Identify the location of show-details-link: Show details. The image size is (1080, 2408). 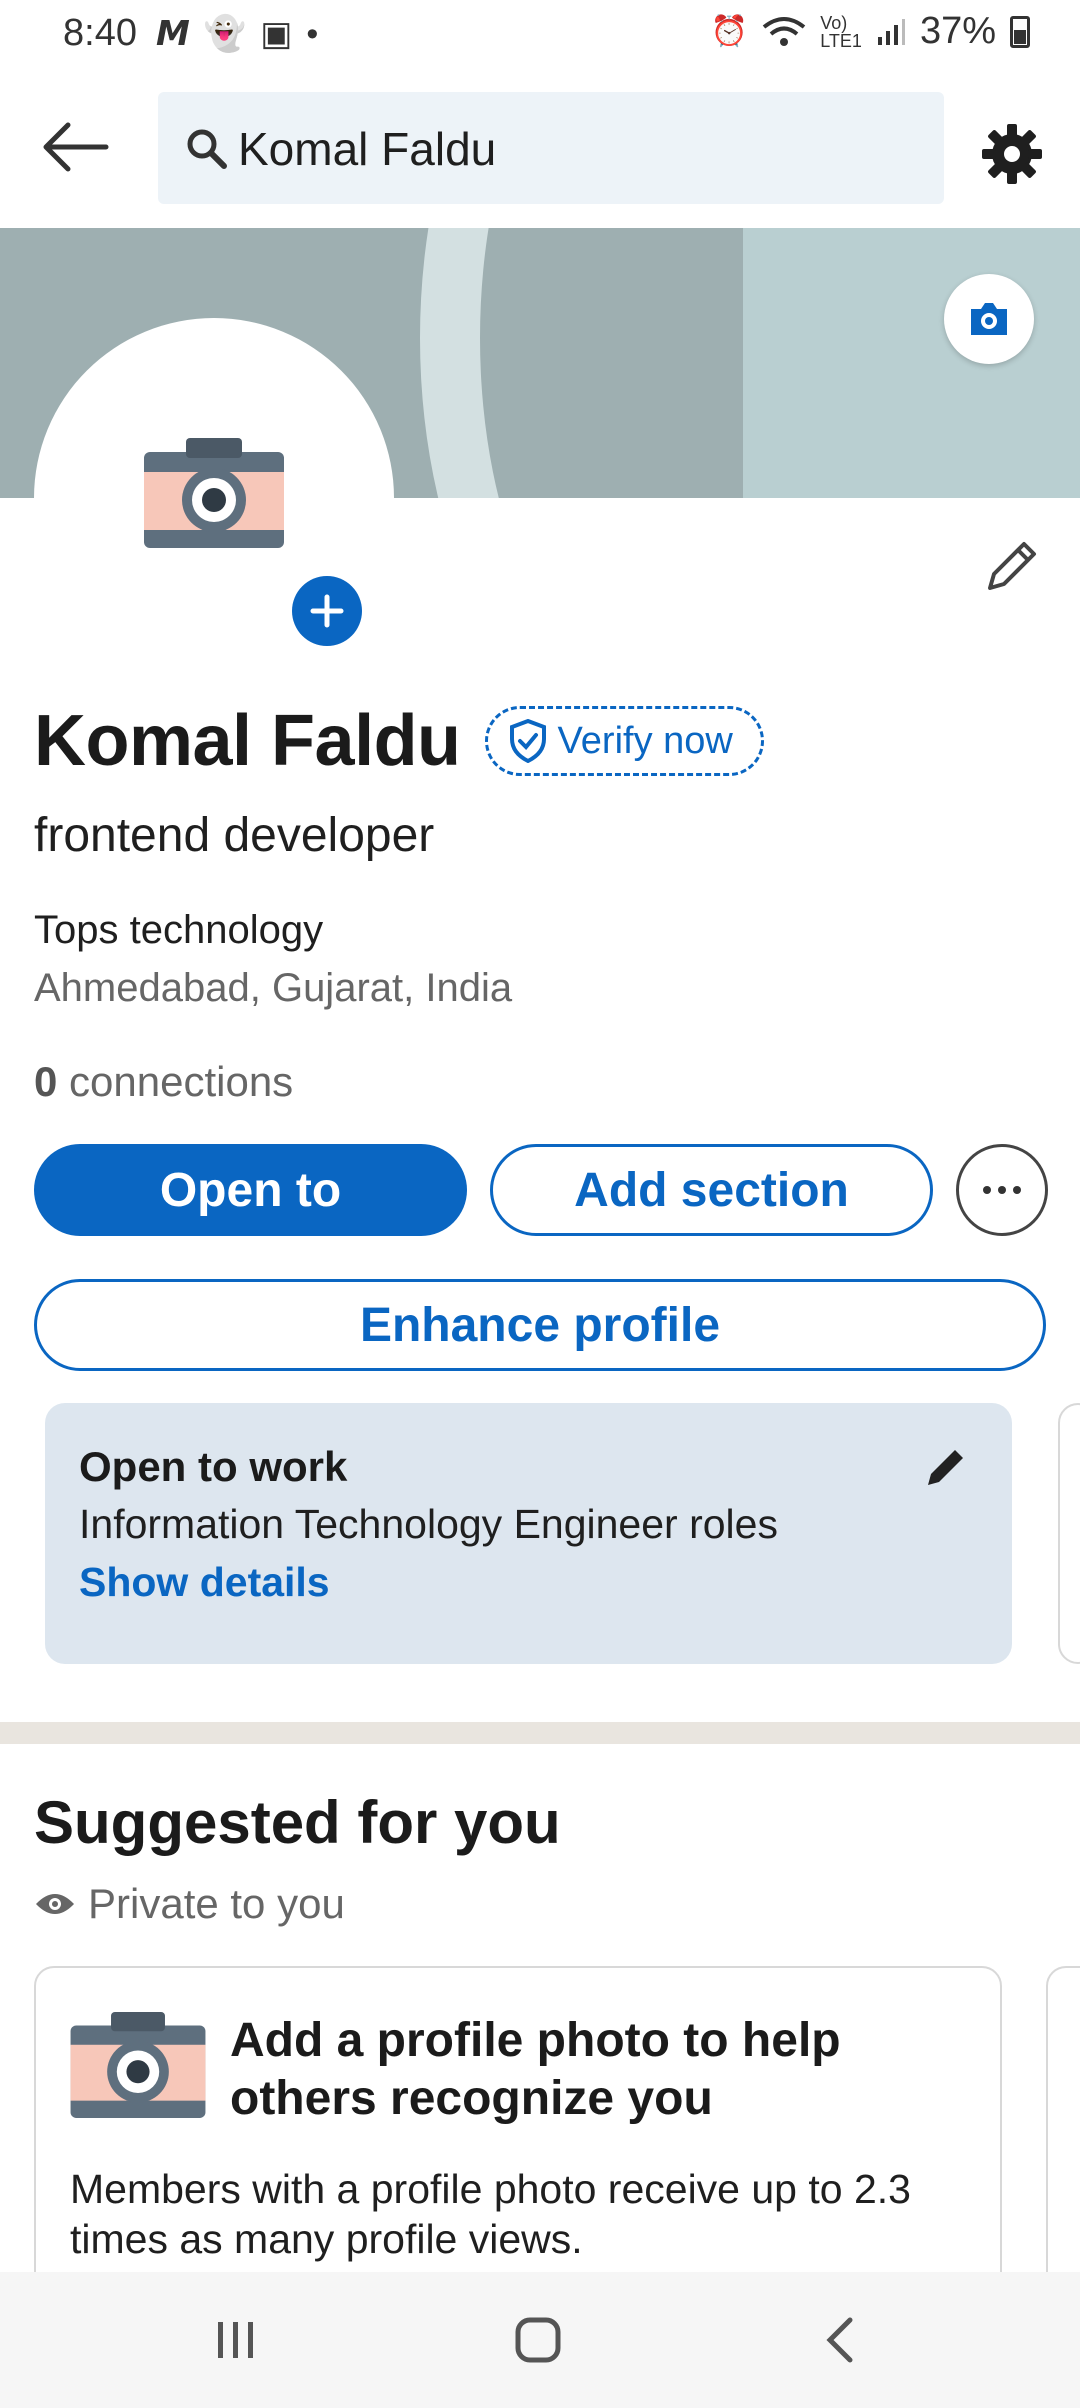
(204, 1582).